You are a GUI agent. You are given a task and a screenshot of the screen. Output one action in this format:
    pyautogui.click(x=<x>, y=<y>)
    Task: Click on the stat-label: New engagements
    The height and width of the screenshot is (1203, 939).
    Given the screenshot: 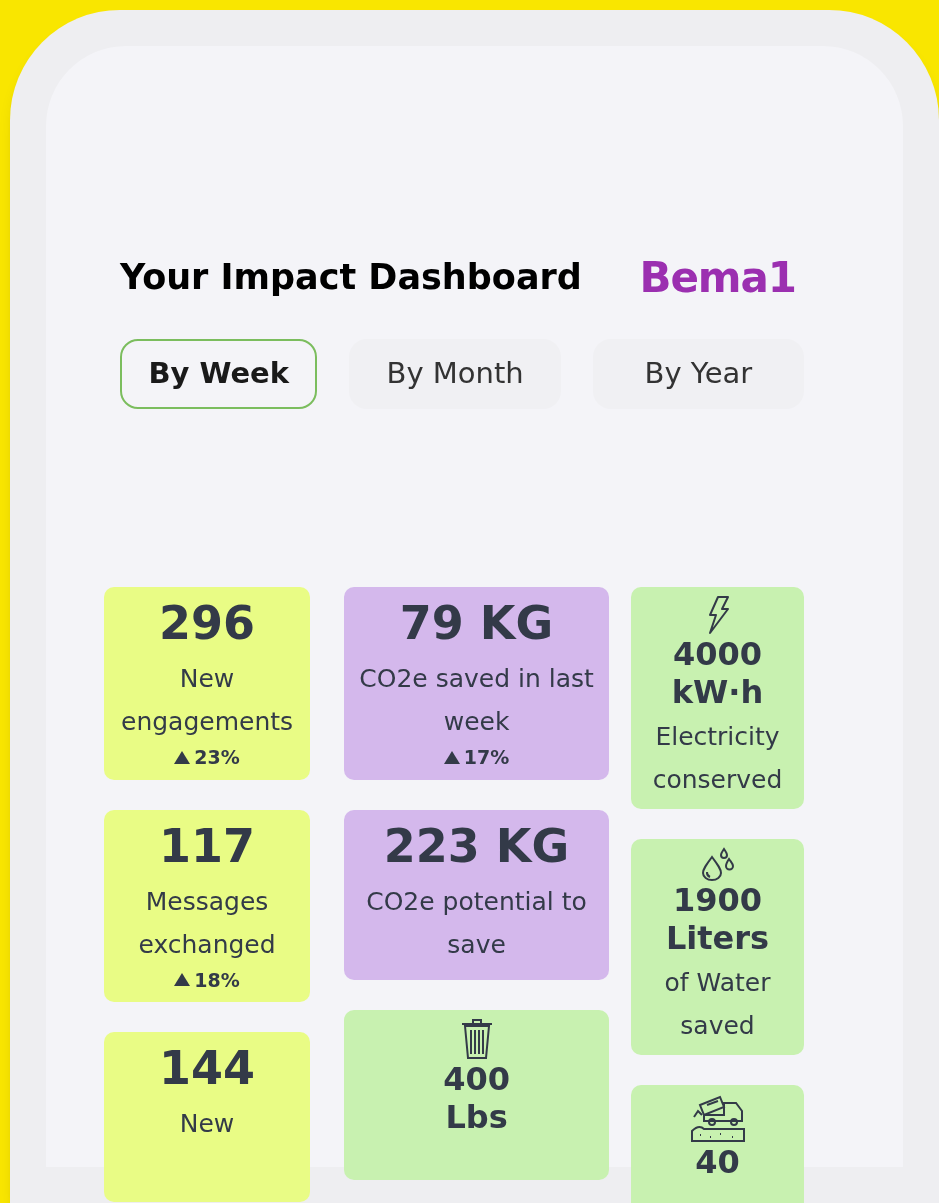 What is the action you would take?
    pyautogui.click(x=207, y=700)
    